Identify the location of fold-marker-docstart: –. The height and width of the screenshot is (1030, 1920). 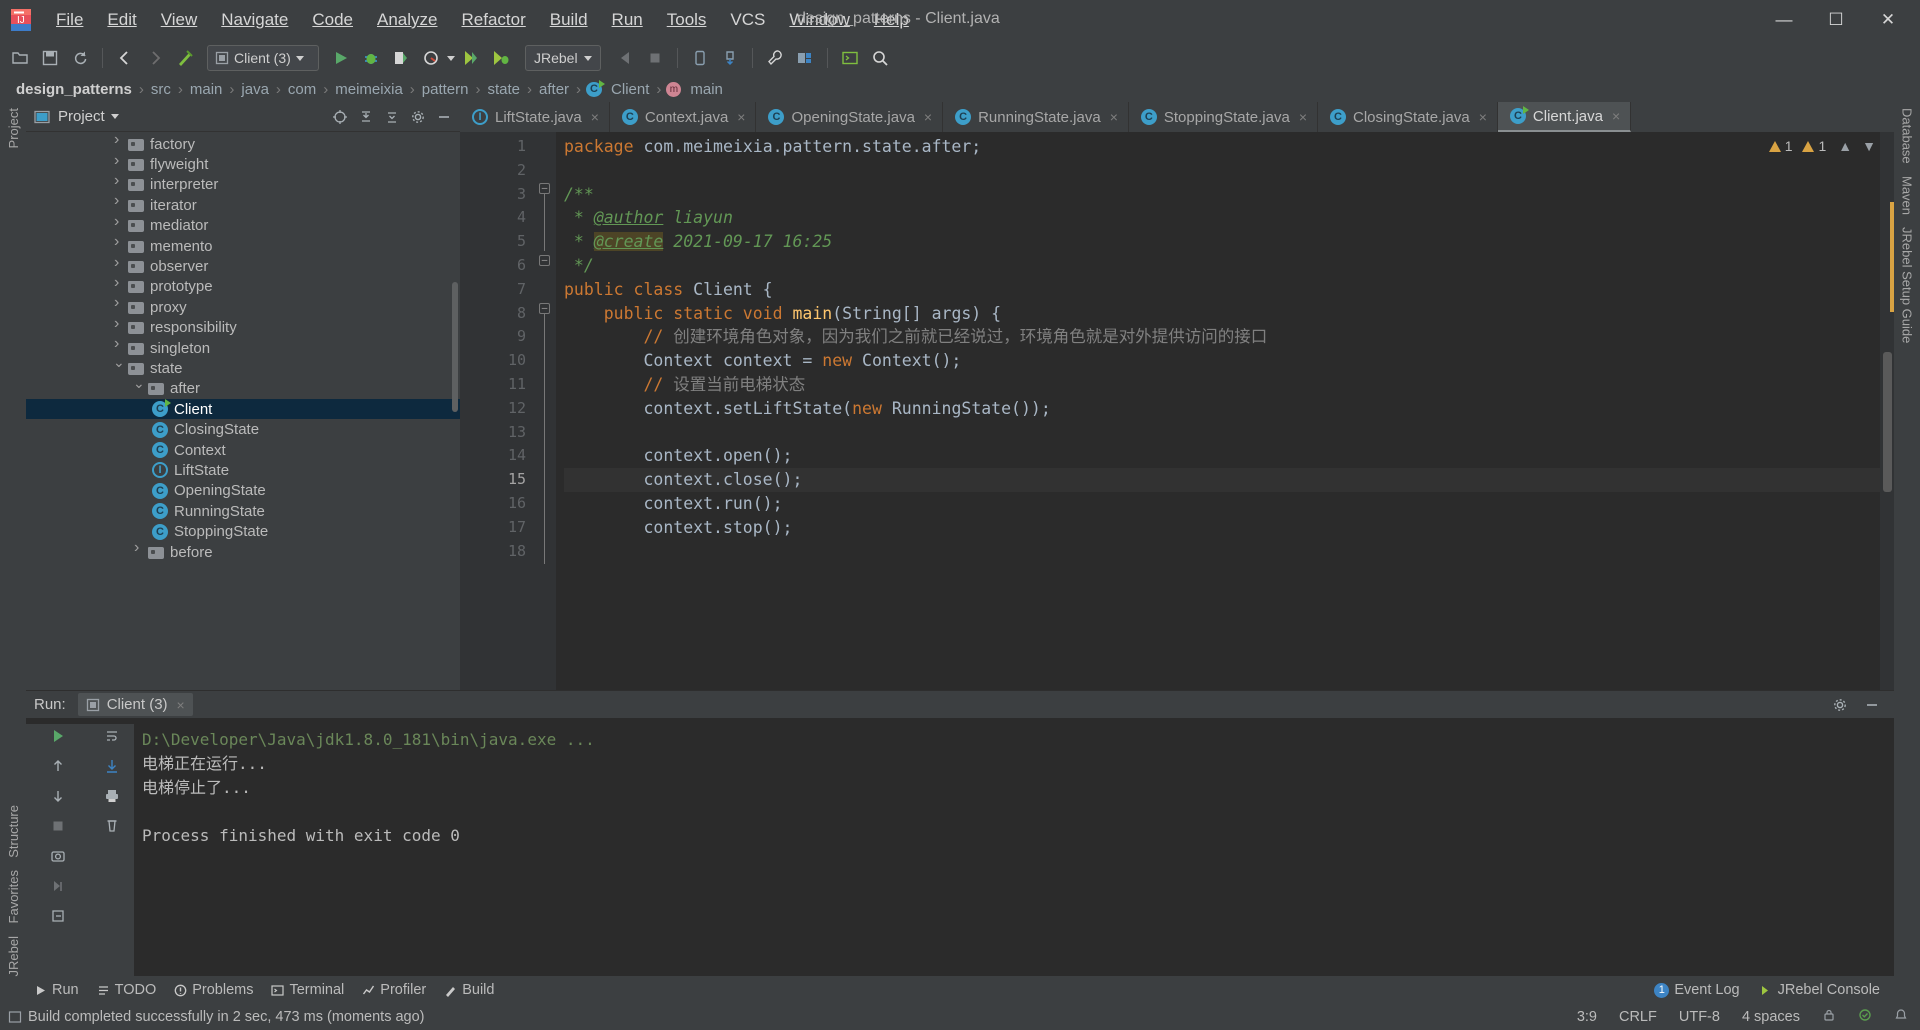
(544, 188).